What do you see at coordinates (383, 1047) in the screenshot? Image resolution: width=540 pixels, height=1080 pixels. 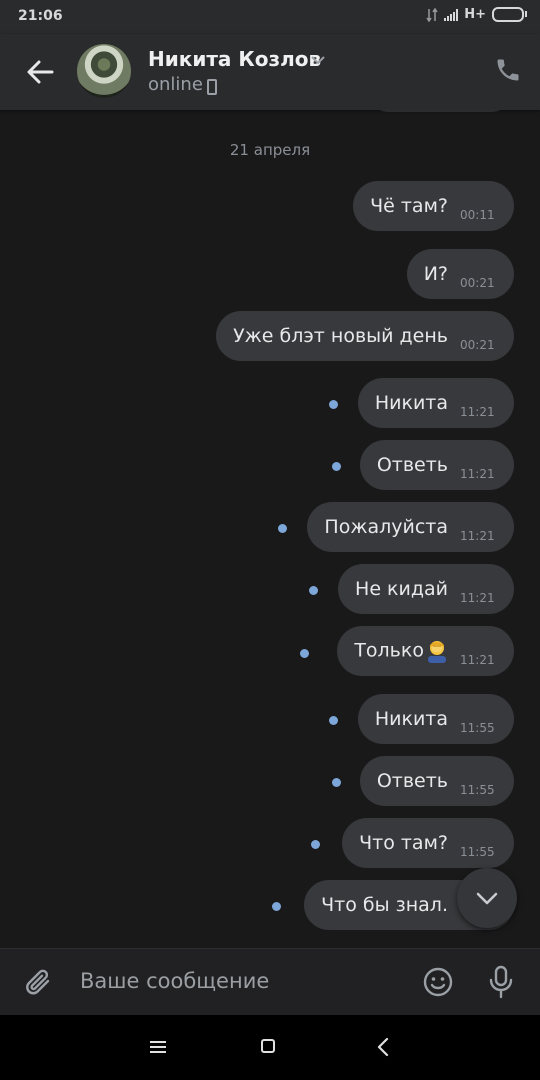 I see `nav-back-icon` at bounding box center [383, 1047].